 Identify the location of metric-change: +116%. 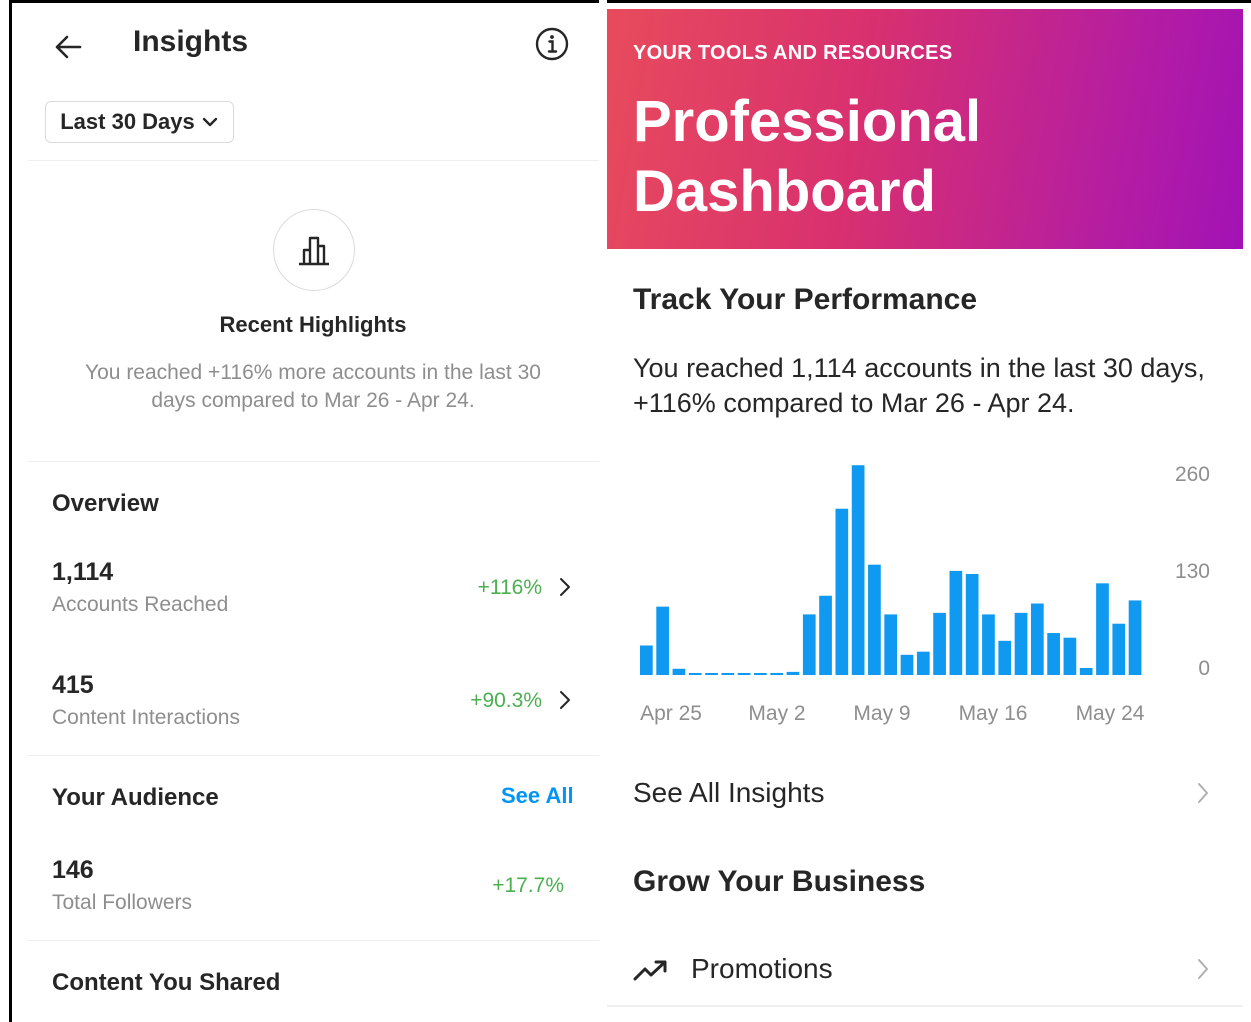
(509, 587).